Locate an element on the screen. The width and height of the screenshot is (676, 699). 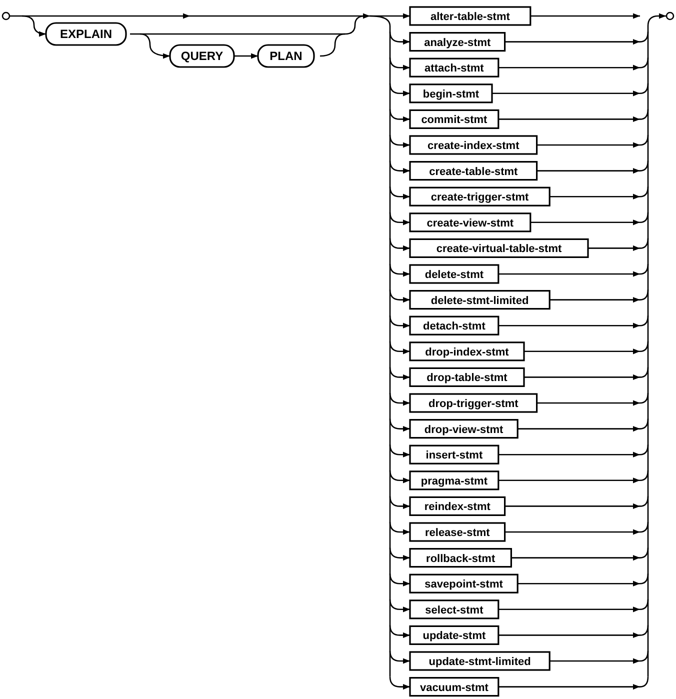
start-terminal-icon is located at coordinates (6, 16).